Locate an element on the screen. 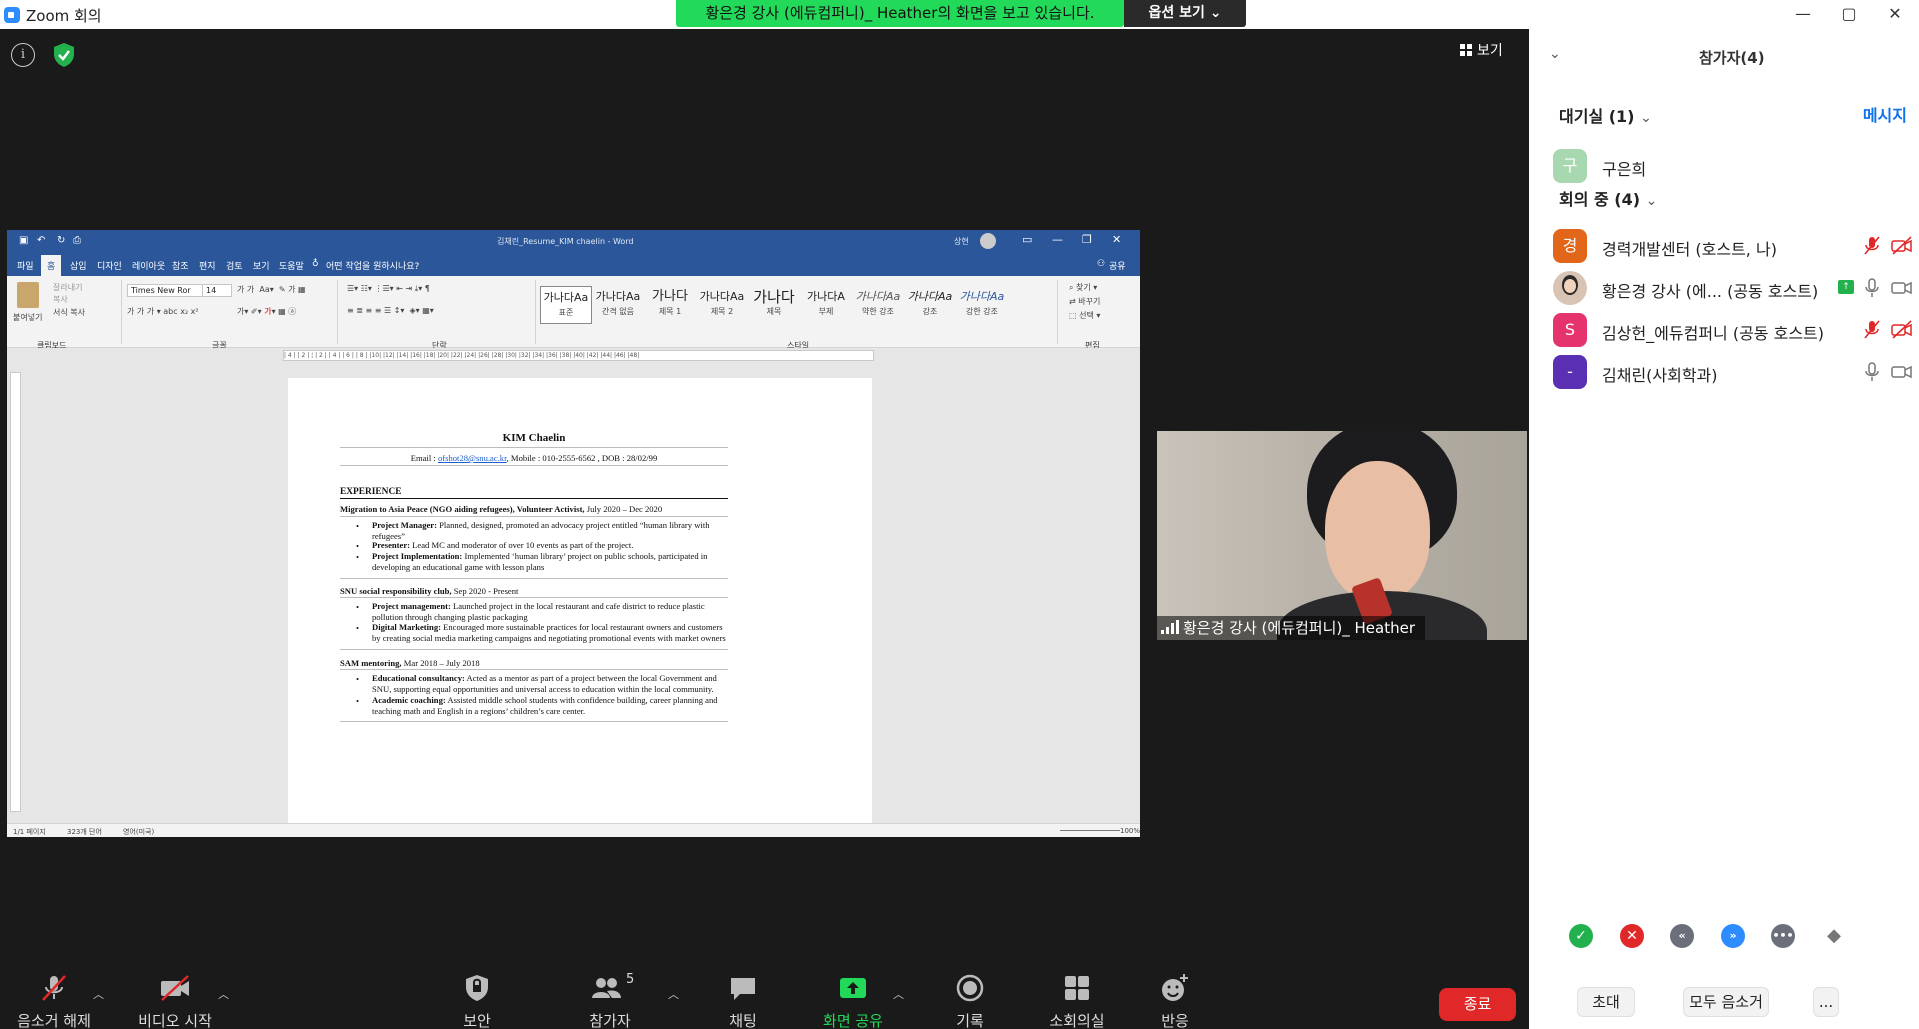 The height and width of the screenshot is (1029, 1919). share-screen-button: 화면 공유 is located at coordinates (853, 1000).